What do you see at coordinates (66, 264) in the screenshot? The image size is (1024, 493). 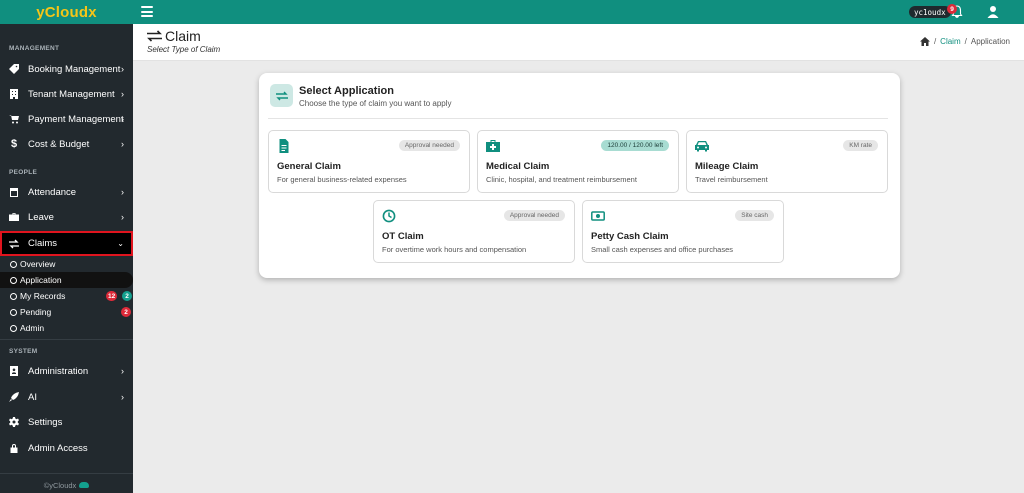 I see `sidebar-subitem-overview: Overview` at bounding box center [66, 264].